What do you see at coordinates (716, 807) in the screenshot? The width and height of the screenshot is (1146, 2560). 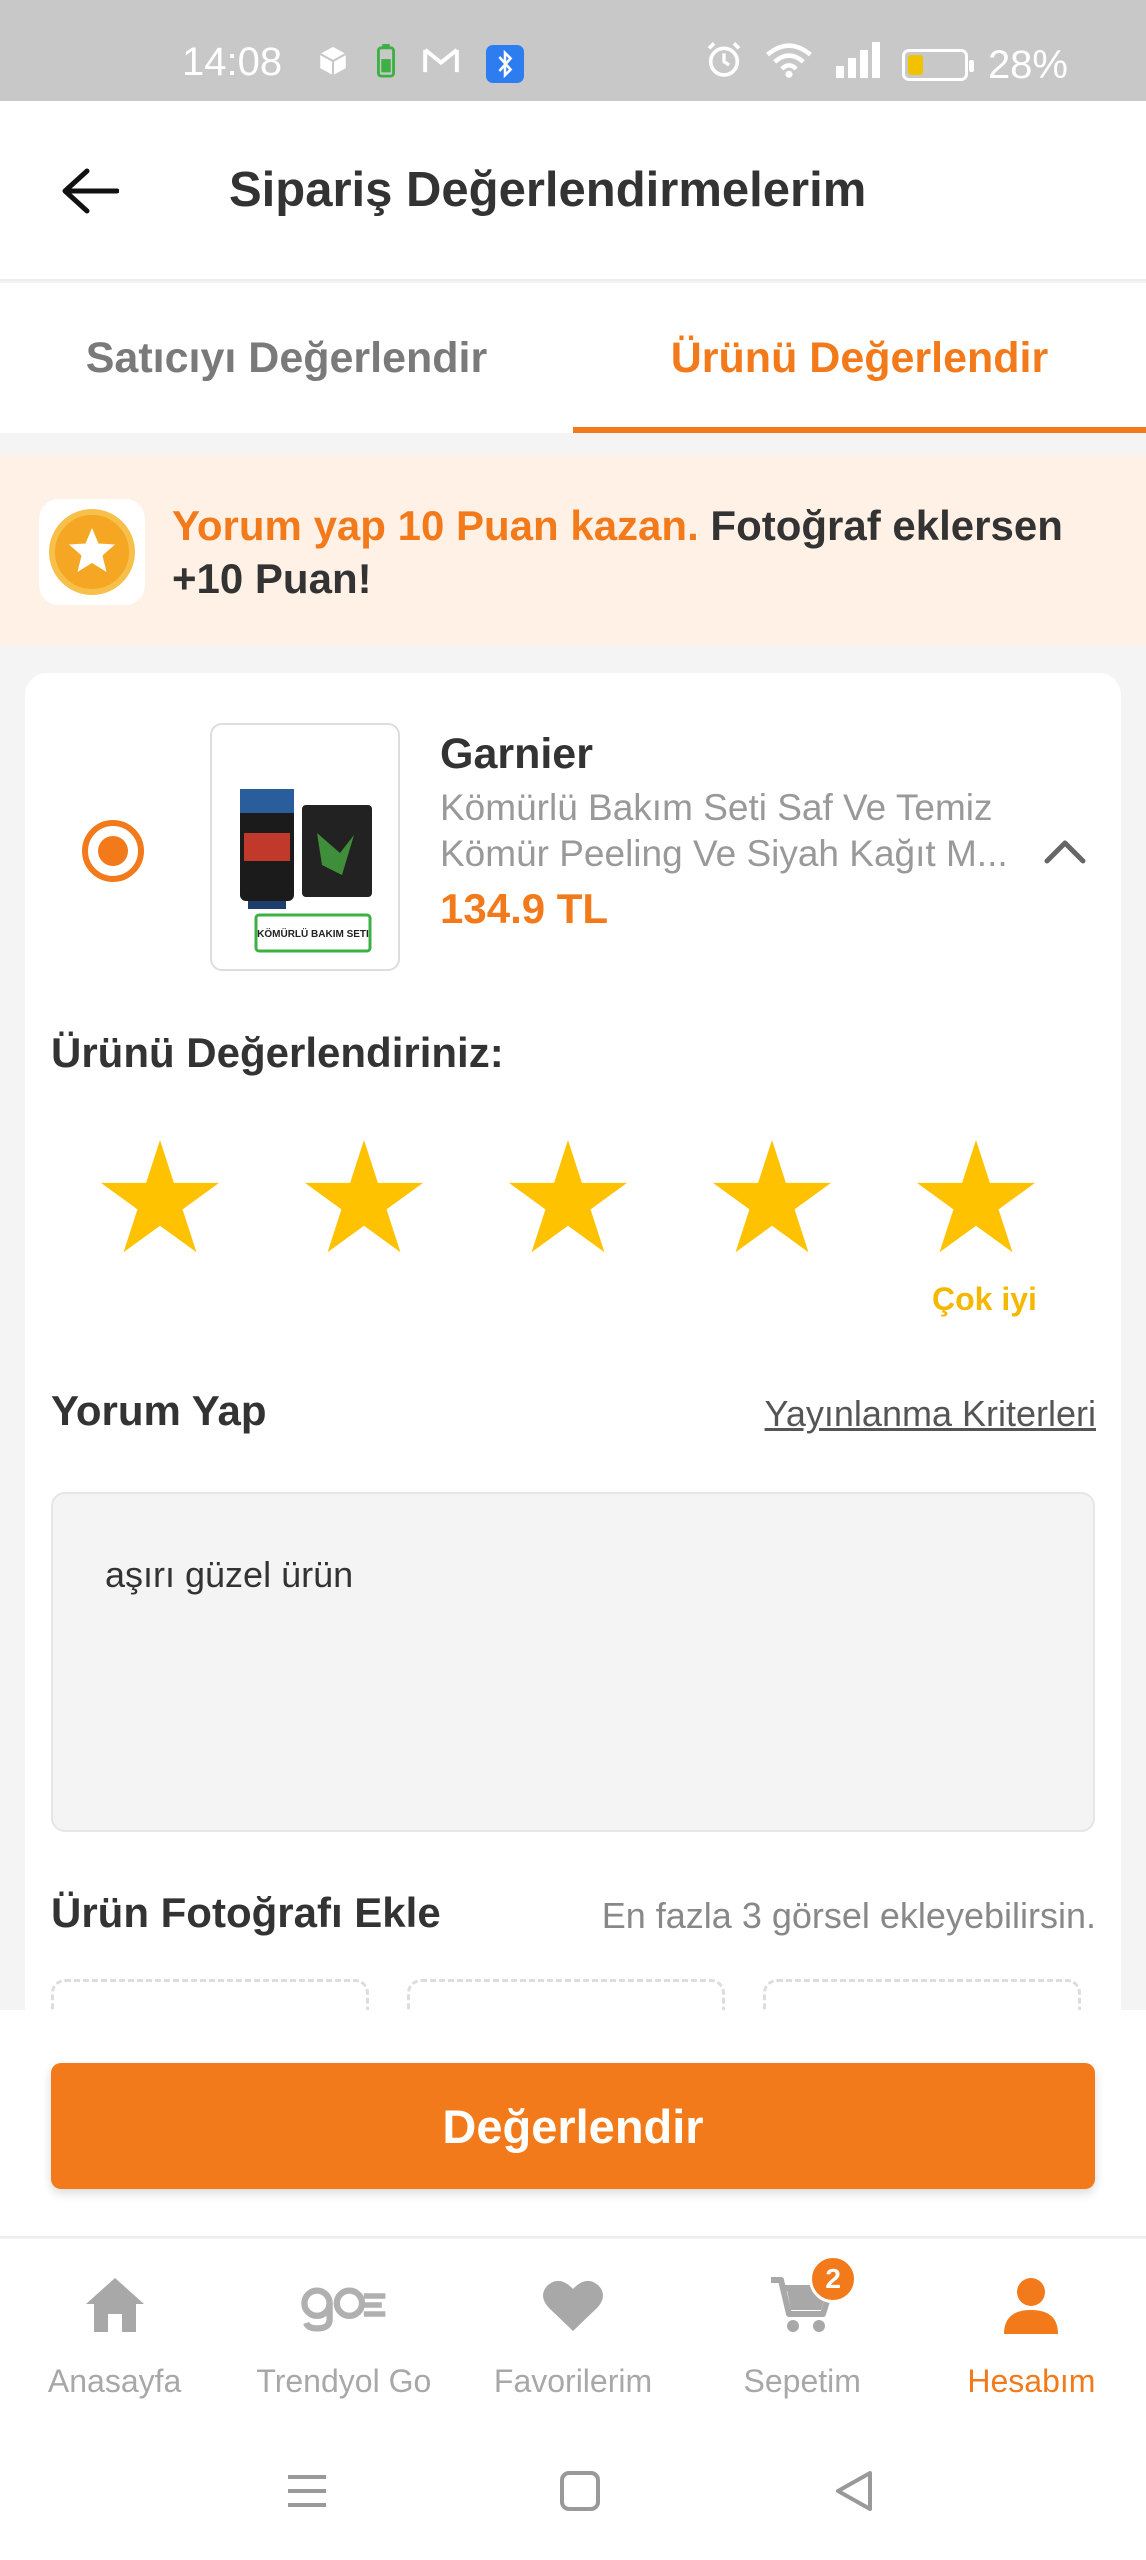 I see `product-name-line1: Kömürlü Bakım Seti Saf Ve Temiz` at bounding box center [716, 807].